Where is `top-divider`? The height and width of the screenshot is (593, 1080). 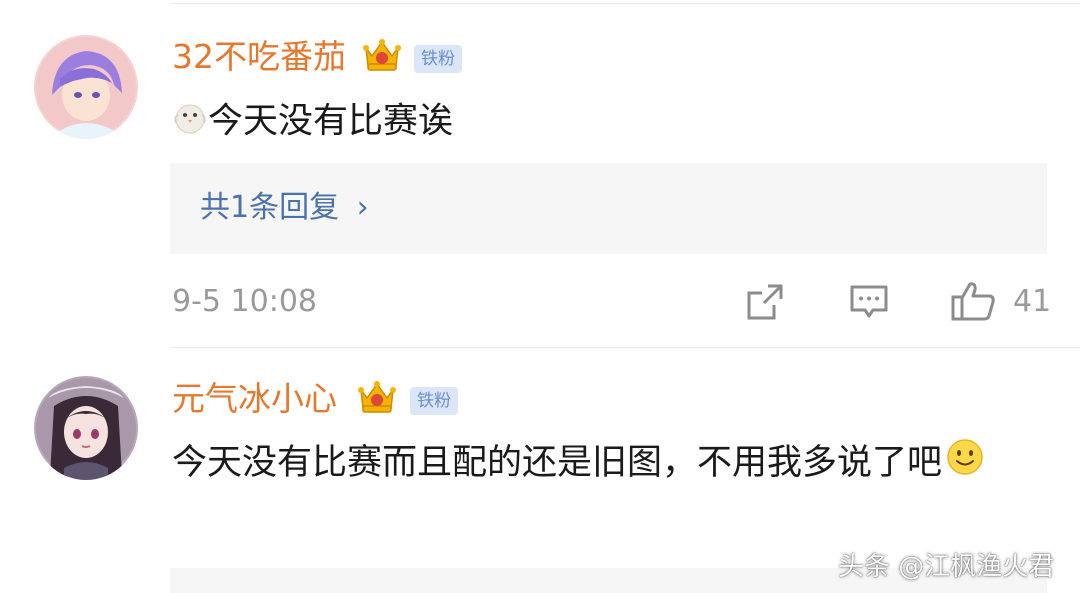 top-divider is located at coordinates (625, 3).